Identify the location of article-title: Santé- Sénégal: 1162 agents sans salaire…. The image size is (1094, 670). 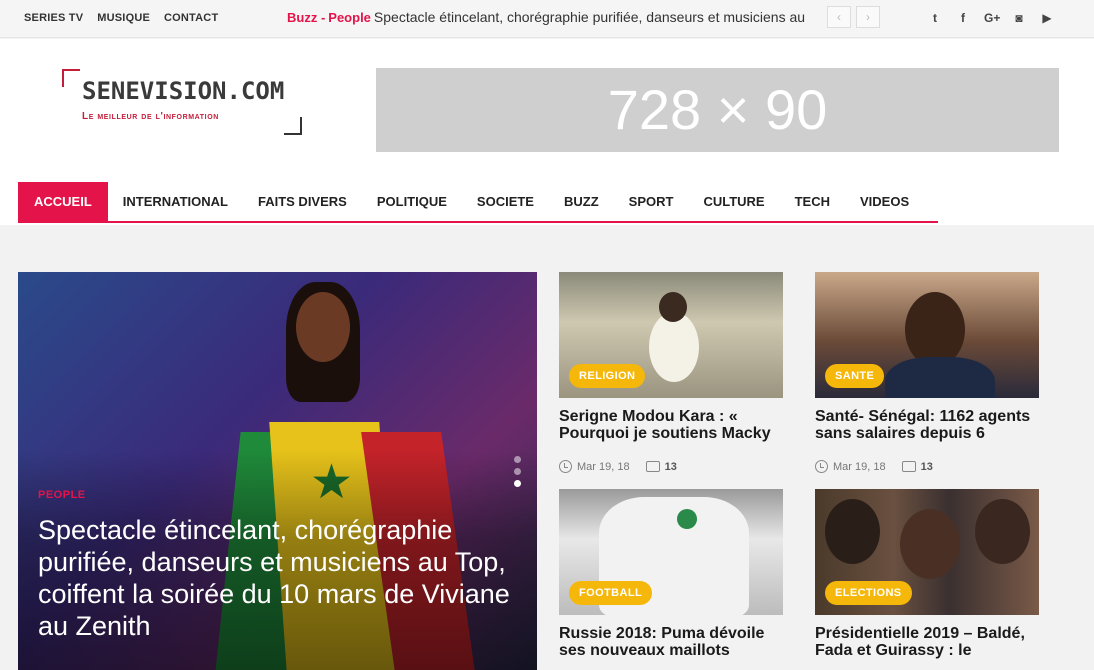
(927, 426).